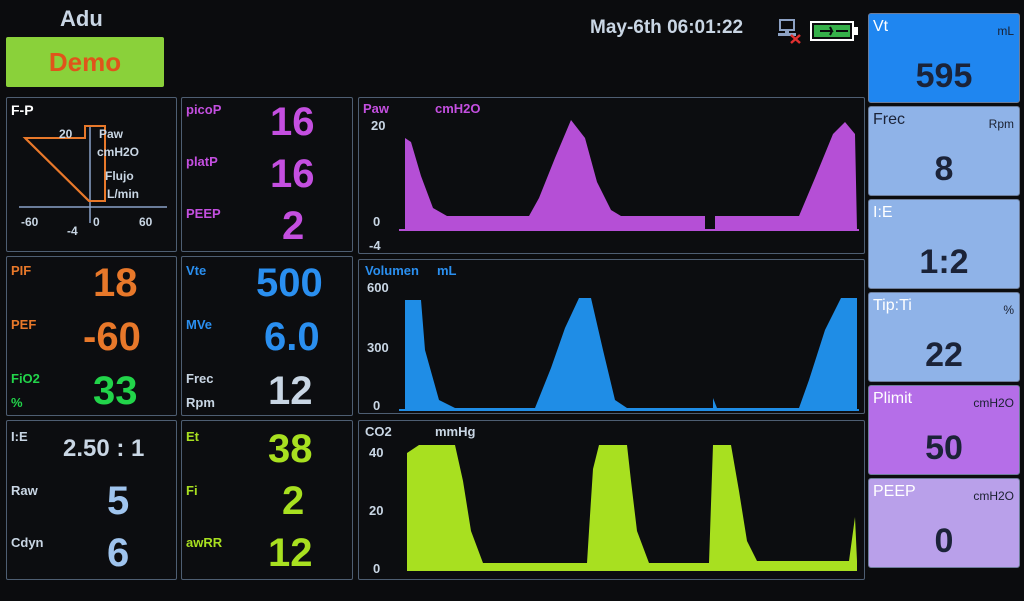  What do you see at coordinates (1008, 310) in the screenshot?
I see `setting-unit: %` at bounding box center [1008, 310].